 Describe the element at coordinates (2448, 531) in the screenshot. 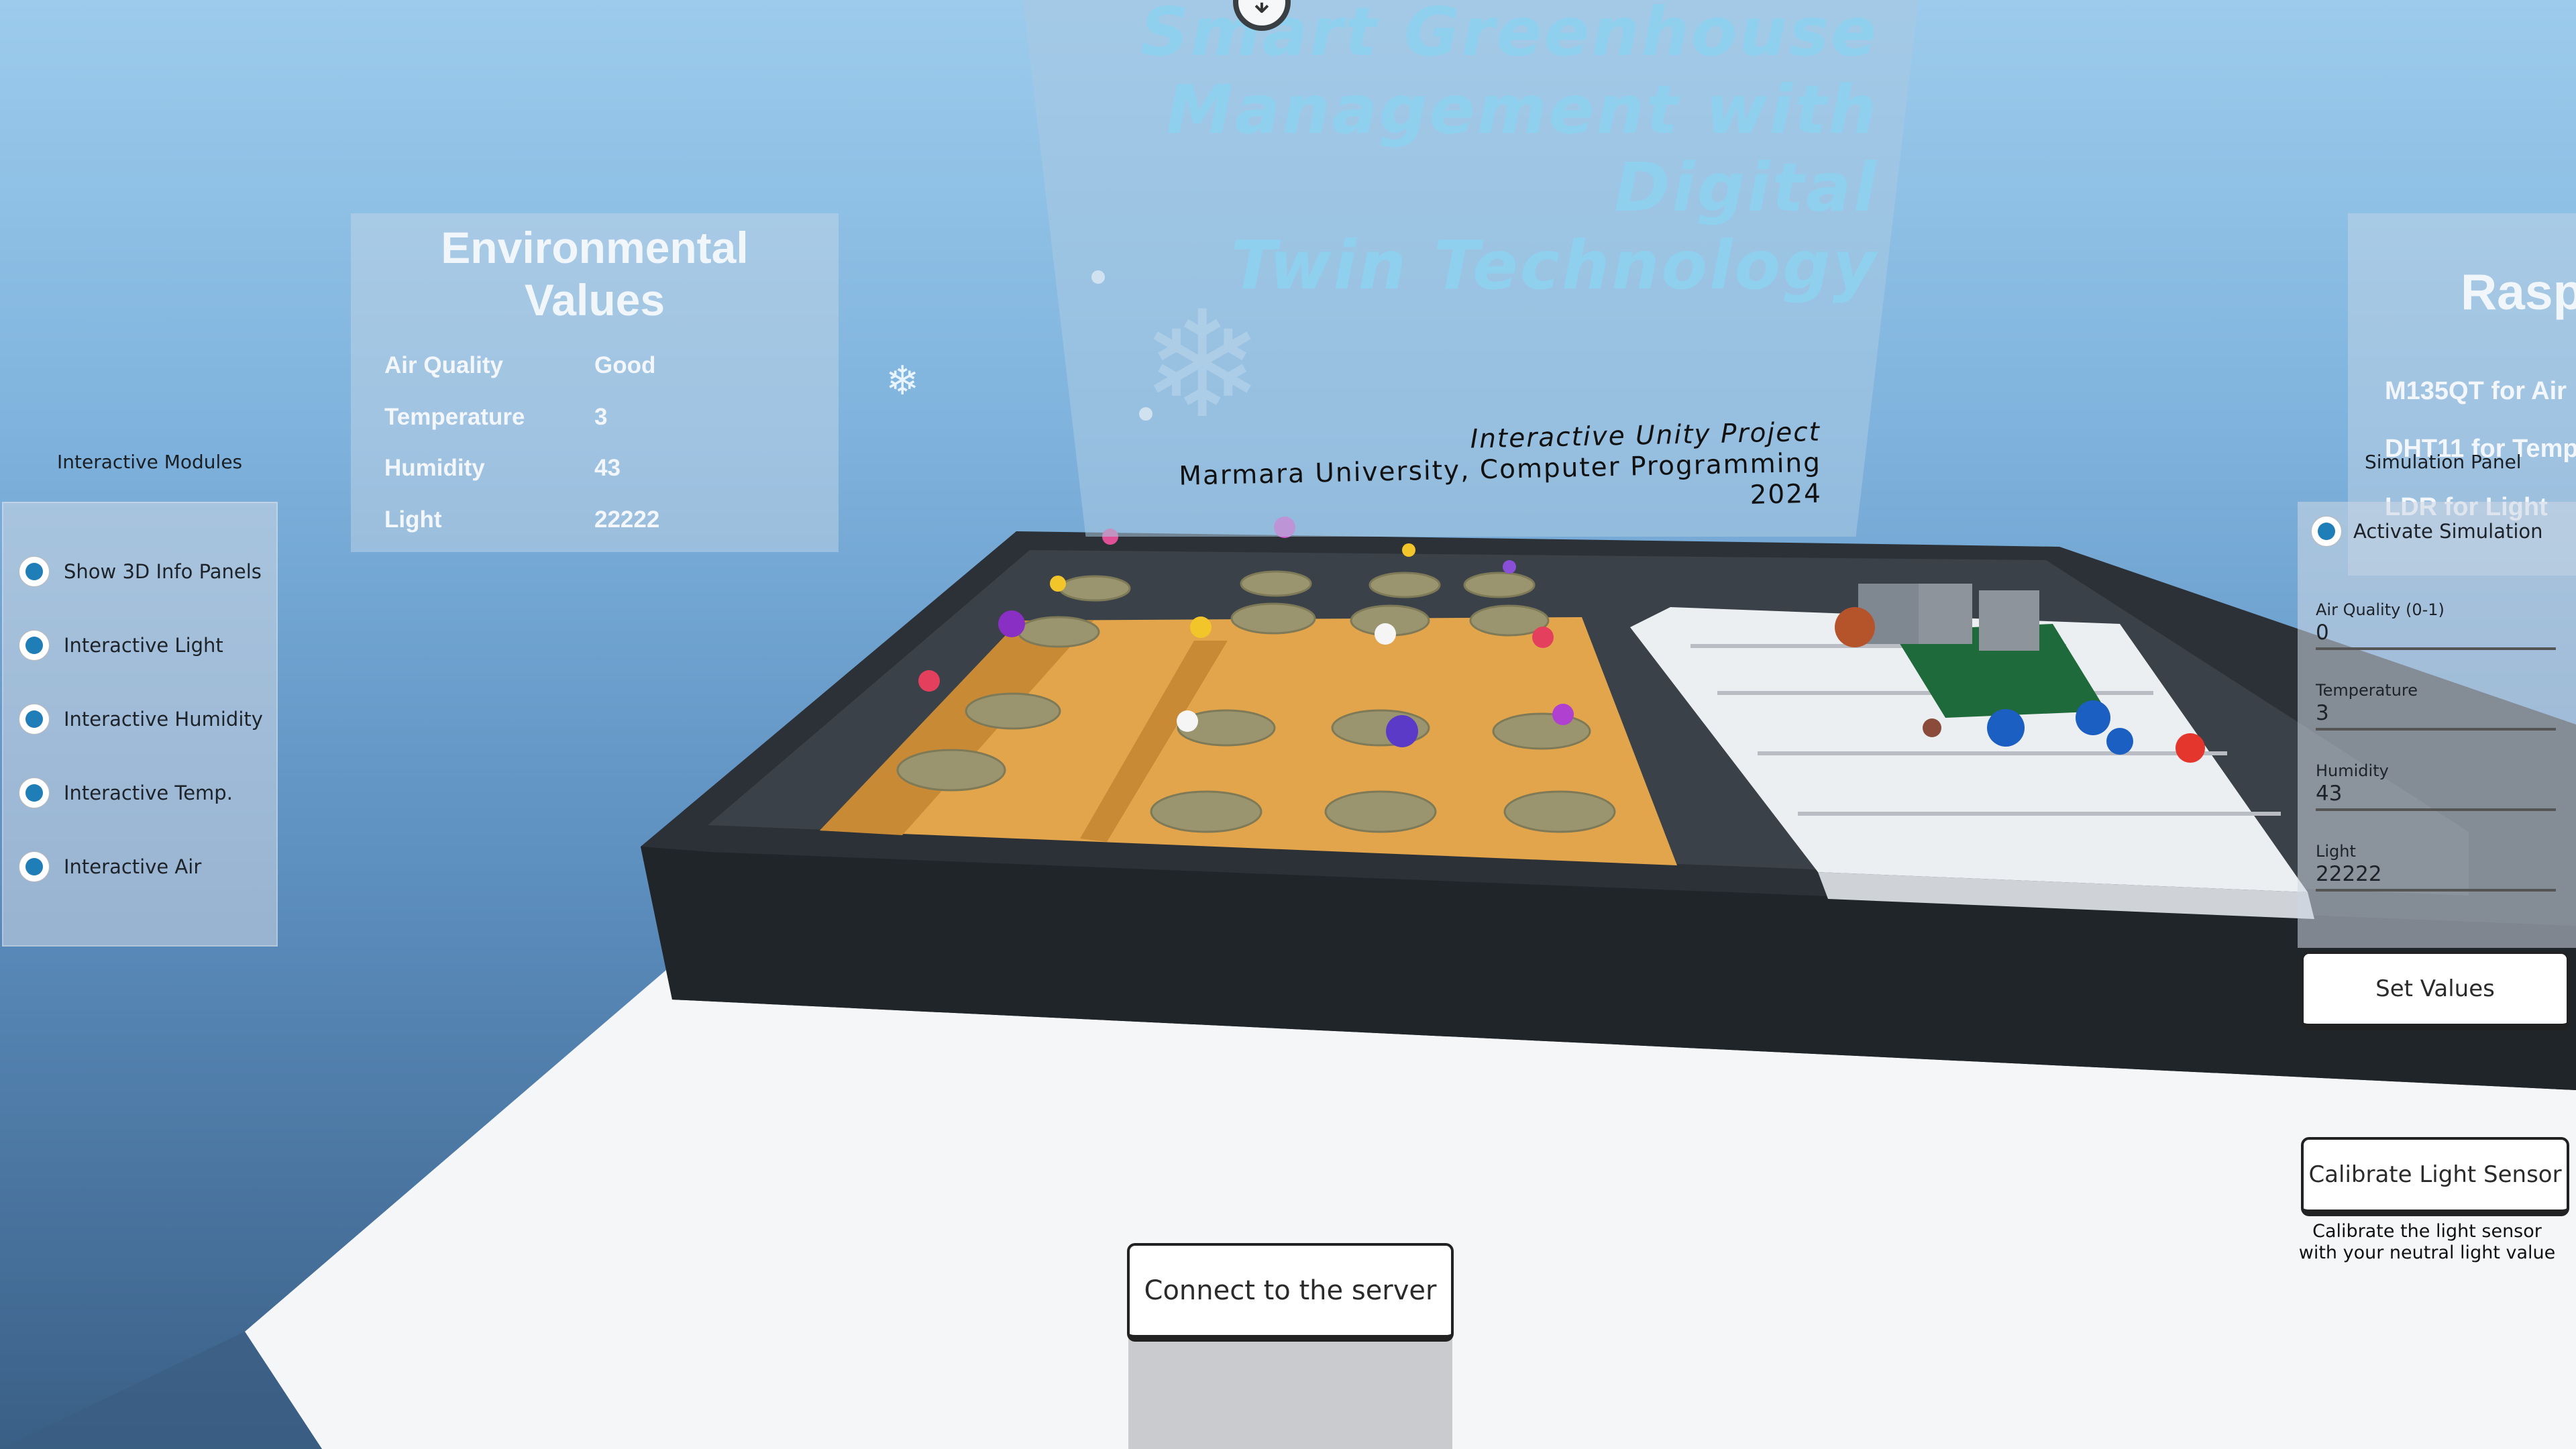

I see `toggle-label: Activate Simulation` at that location.